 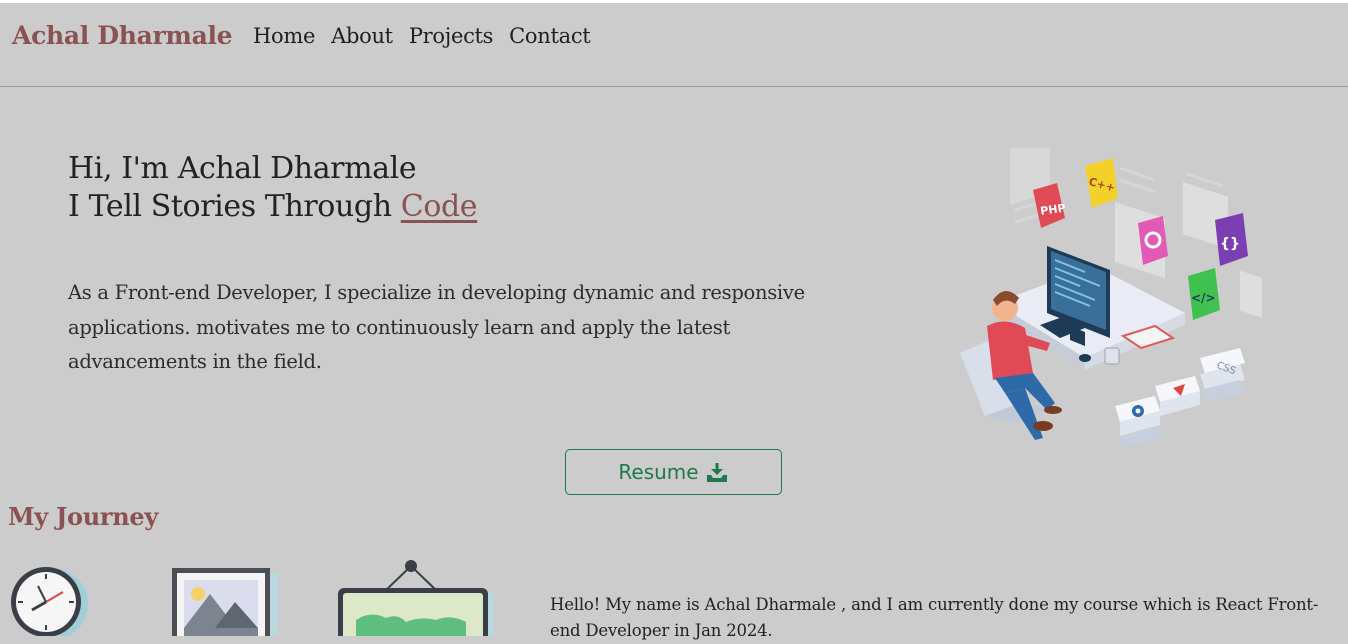 I want to click on nav-link-projects: Projects, so click(x=451, y=36).